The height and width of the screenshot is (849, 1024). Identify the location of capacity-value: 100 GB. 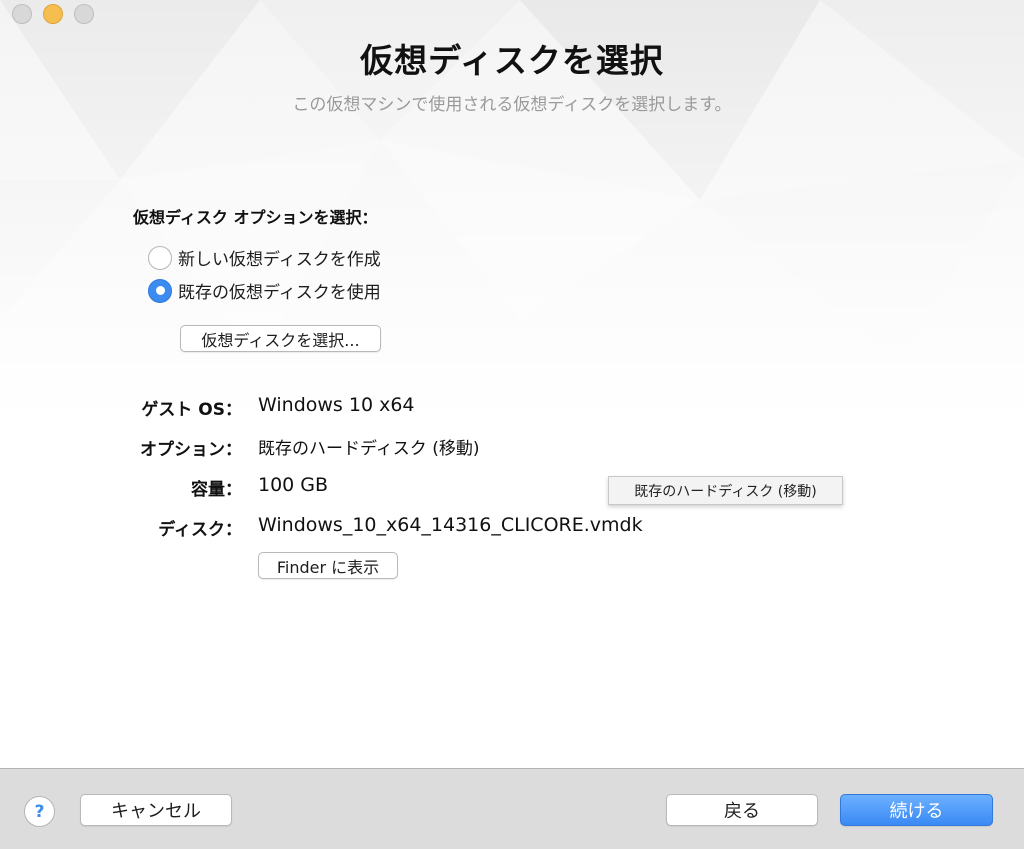
(293, 485).